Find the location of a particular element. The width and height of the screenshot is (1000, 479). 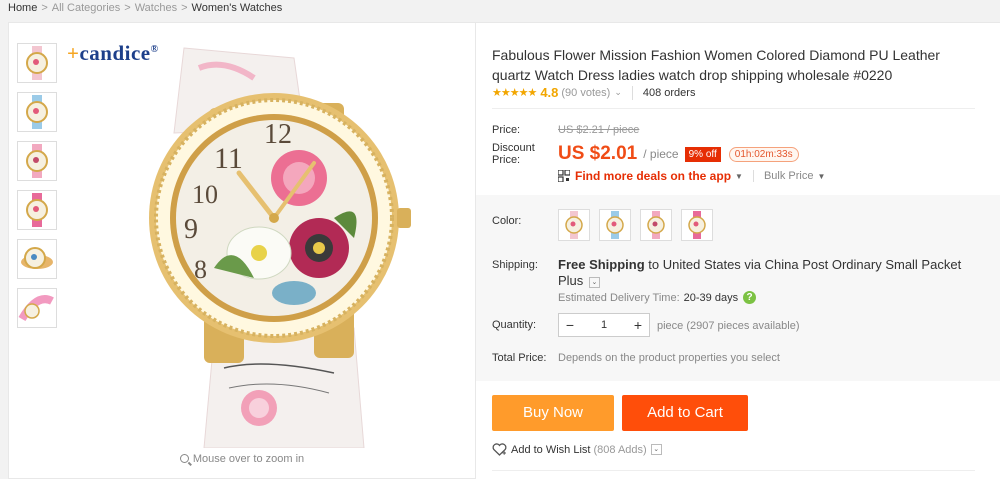

votes-count: (90 votes) is located at coordinates (585, 93).